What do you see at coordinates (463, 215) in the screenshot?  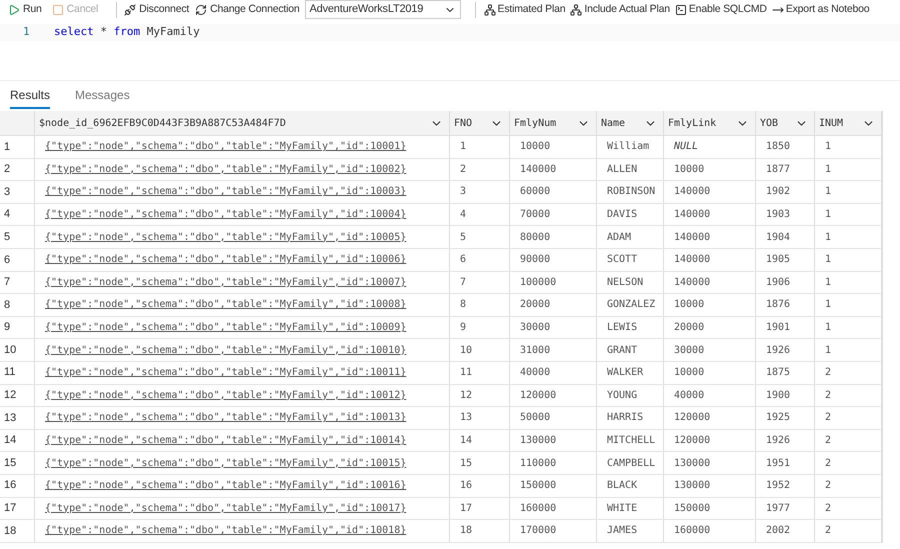 I see `table-cell-text: 4` at bounding box center [463, 215].